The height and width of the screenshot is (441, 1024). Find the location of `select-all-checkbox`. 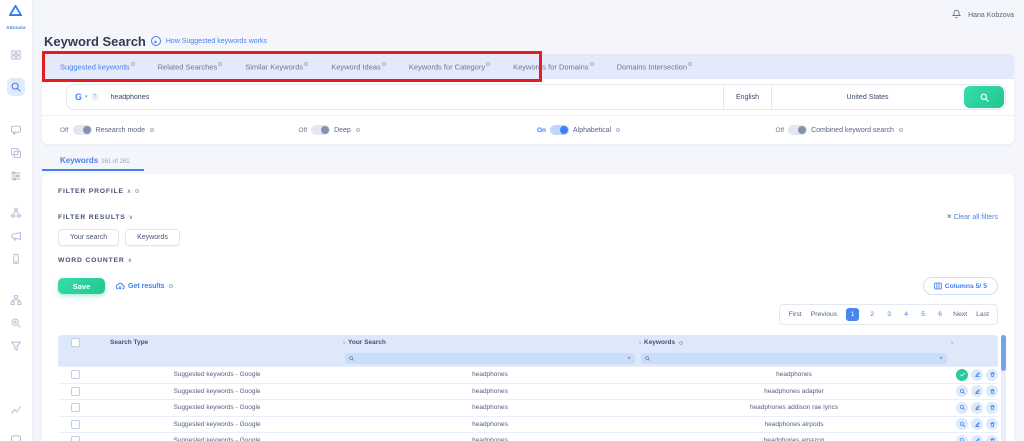

select-all-checkbox is located at coordinates (75, 342).